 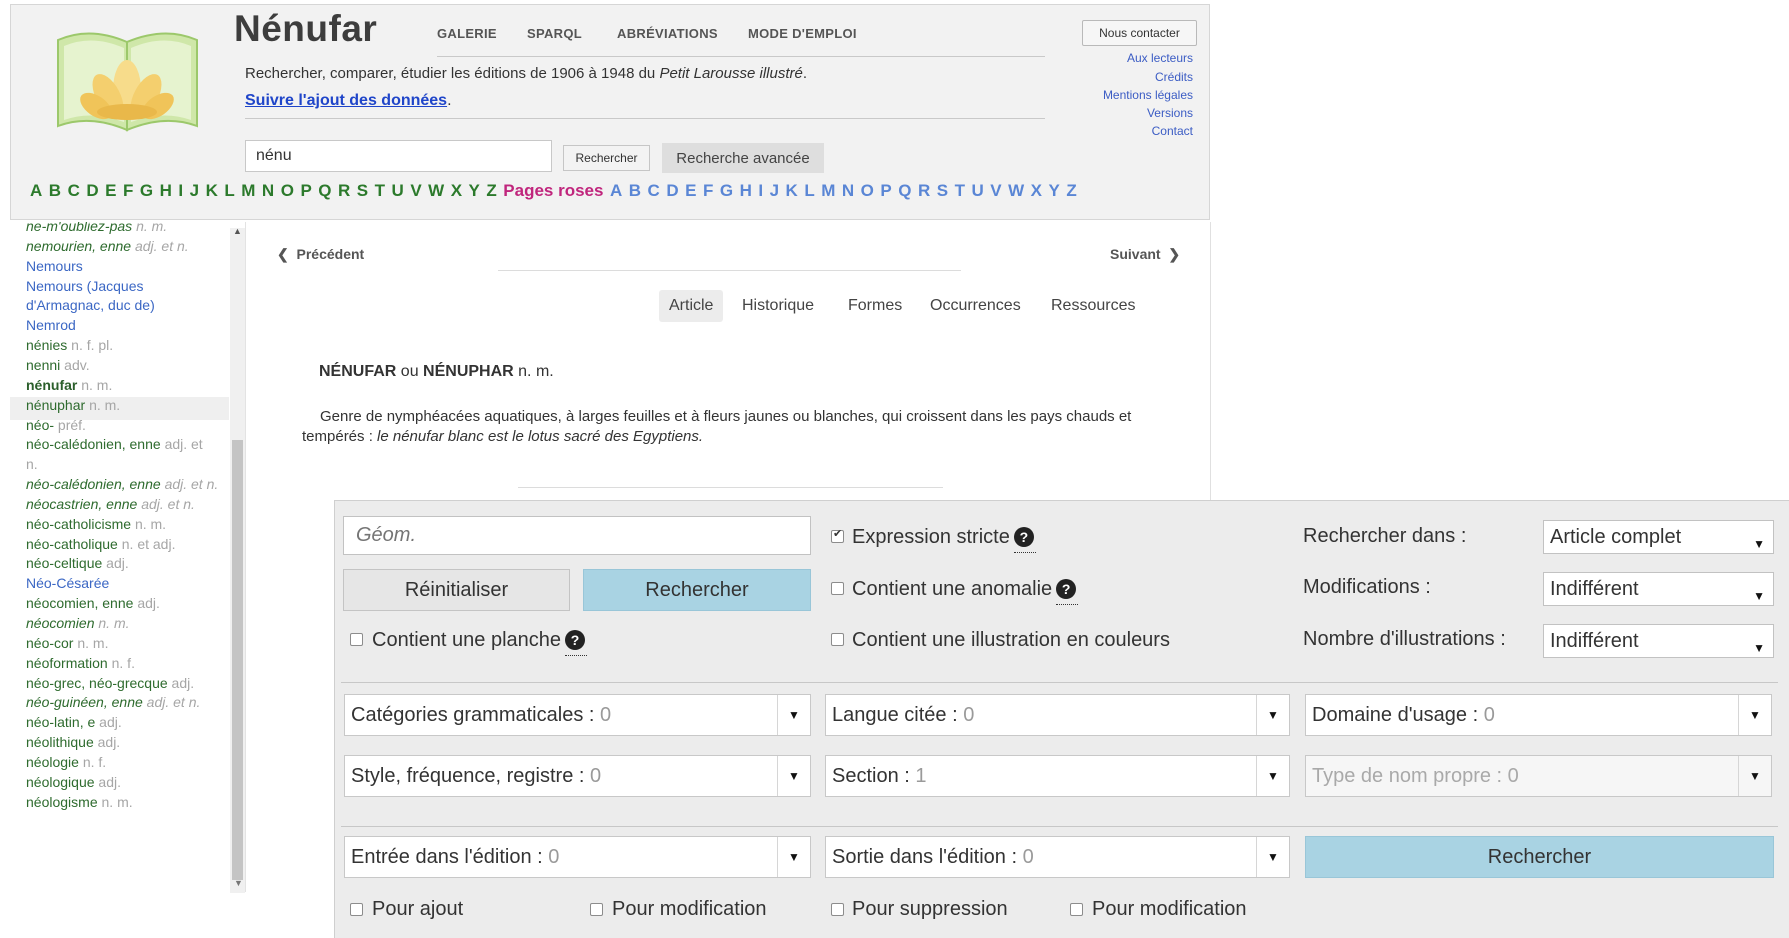 What do you see at coordinates (828, 190) in the screenshot?
I see `pages-roses-letter-m: M` at bounding box center [828, 190].